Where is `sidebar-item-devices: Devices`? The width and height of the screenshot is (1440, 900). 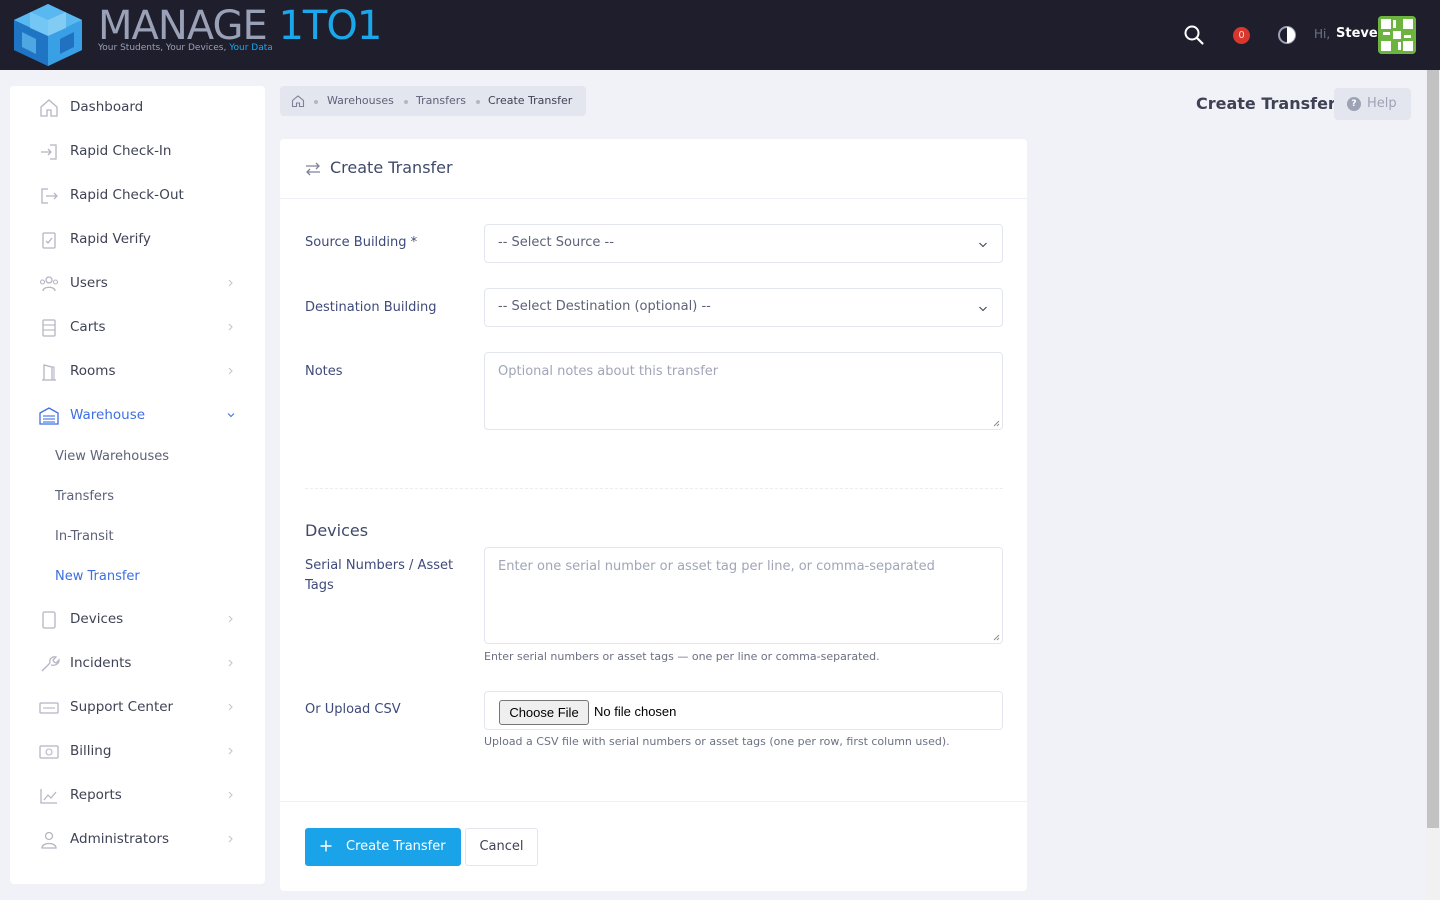
sidebar-item-devices: Devices is located at coordinates (137, 620).